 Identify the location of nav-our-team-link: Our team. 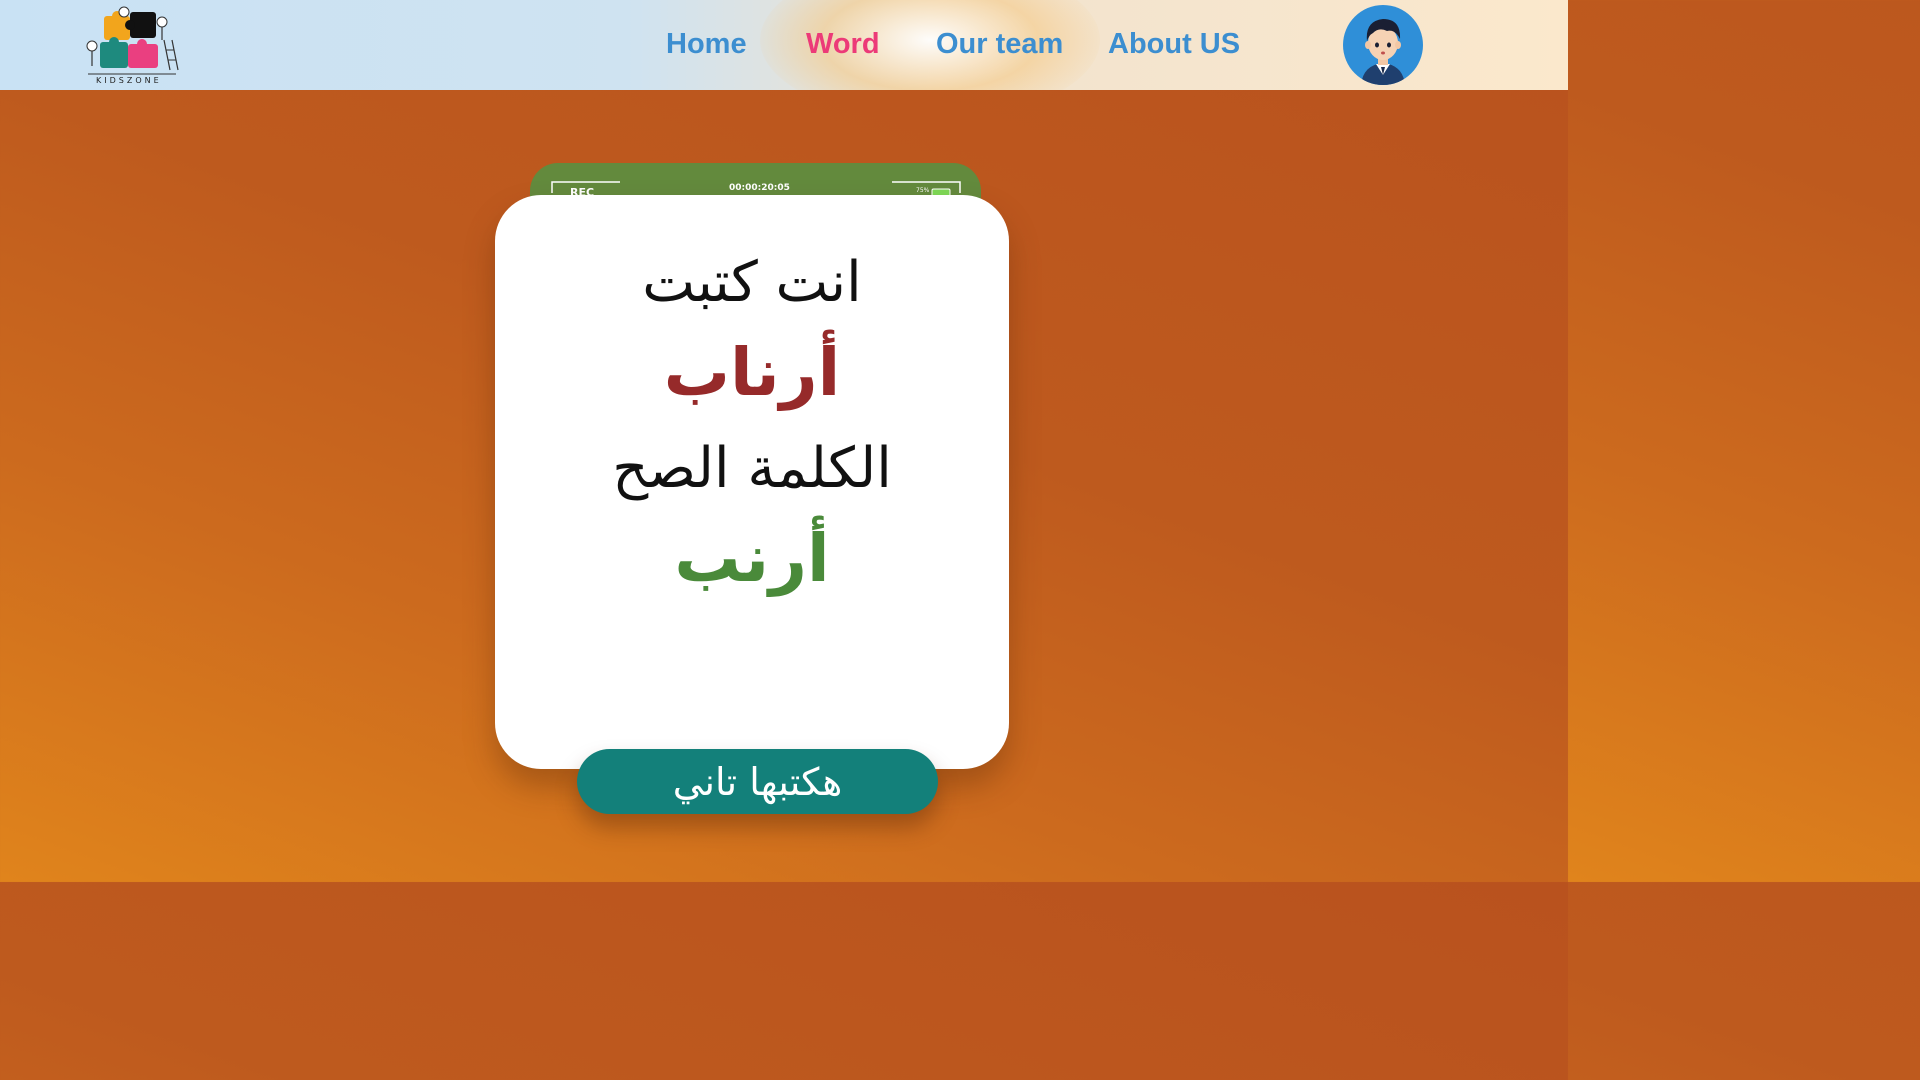
(999, 44).